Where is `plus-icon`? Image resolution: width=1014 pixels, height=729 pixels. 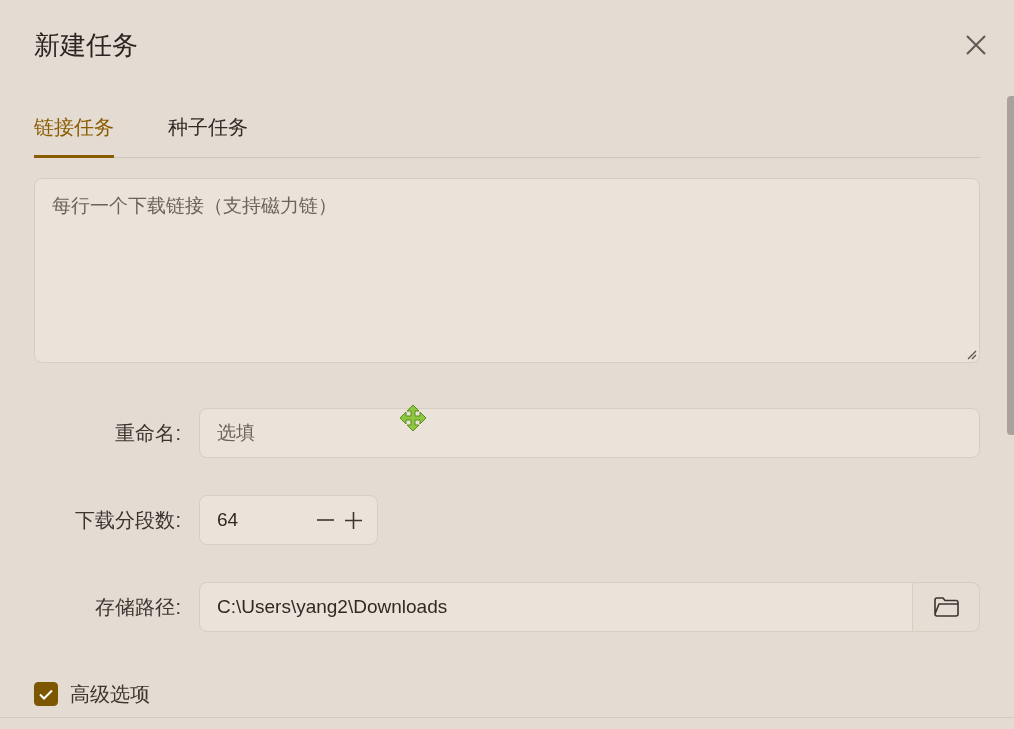 plus-icon is located at coordinates (353, 520).